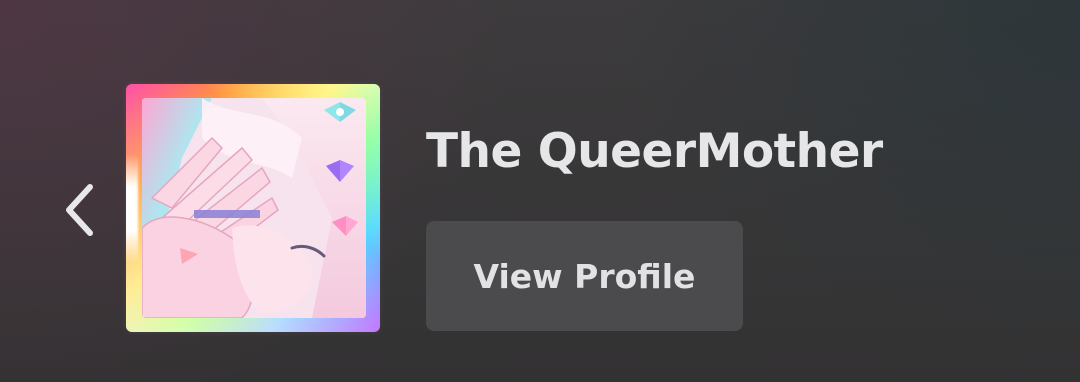 This screenshot has height=382, width=1080. I want to click on back-button, so click(80, 210).